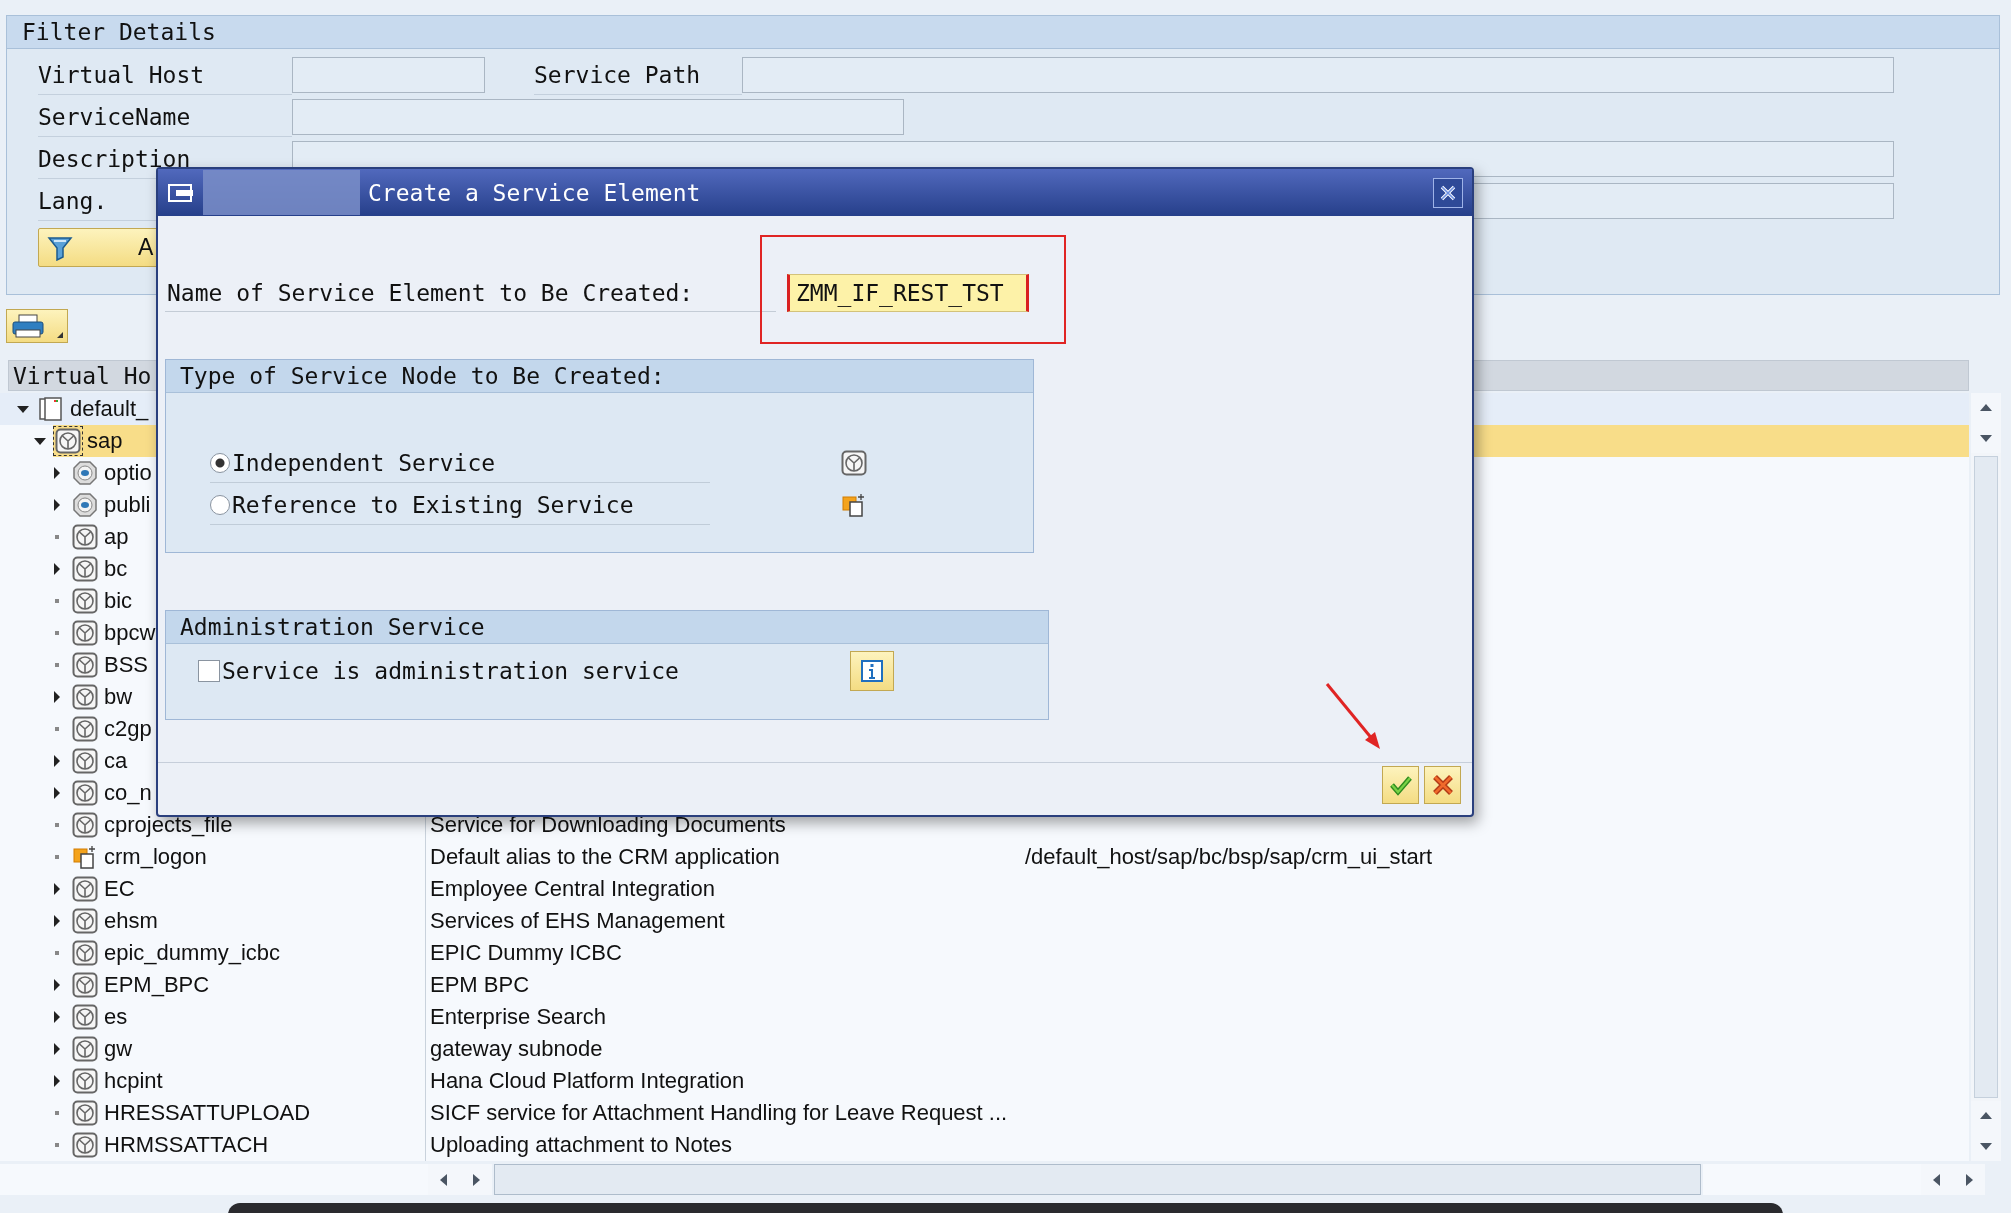 The height and width of the screenshot is (1213, 2011). Describe the element at coordinates (1019, 1081) in the screenshot. I see `table-row: hcpint Hana Cloud Platform Integration` at that location.